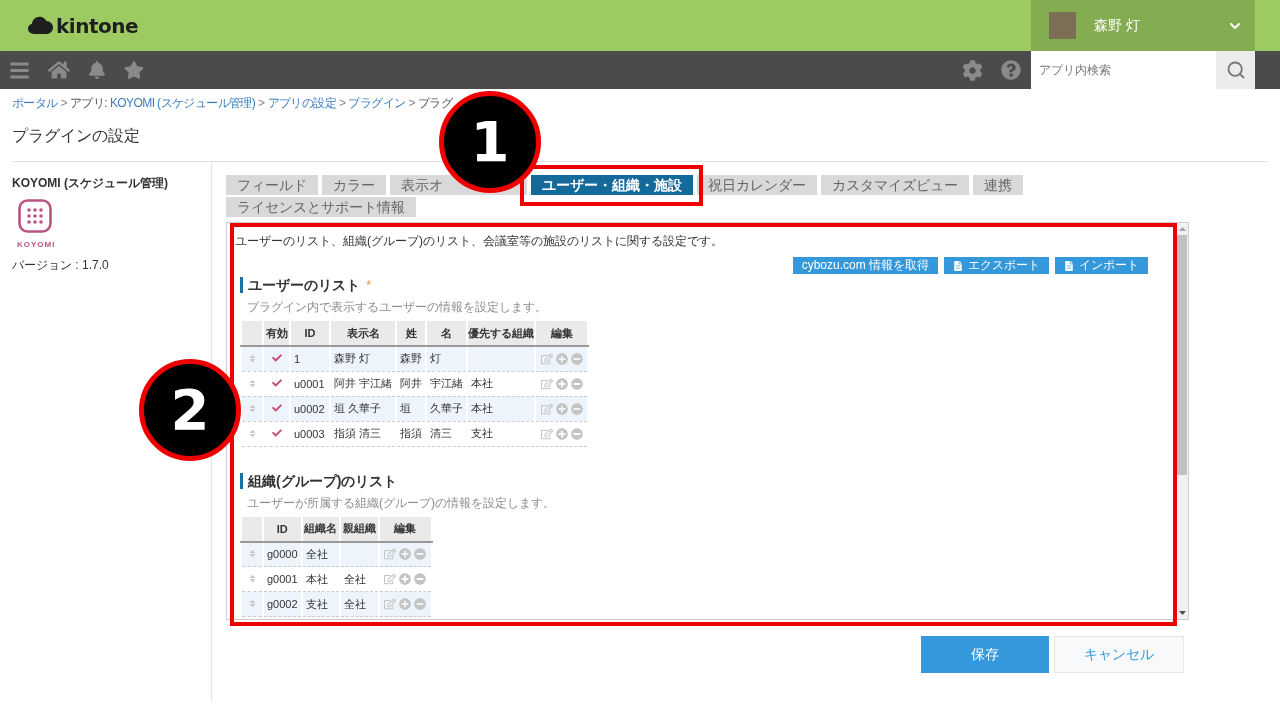  Describe the element at coordinates (447, 433) in the screenshot. I see `table-cell: 清三` at that location.